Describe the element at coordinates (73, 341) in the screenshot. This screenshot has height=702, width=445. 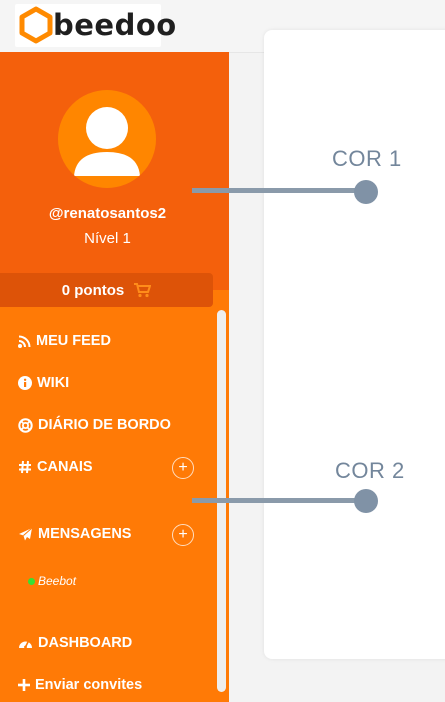
I see `nav-feed-label: MEU FEED` at that location.